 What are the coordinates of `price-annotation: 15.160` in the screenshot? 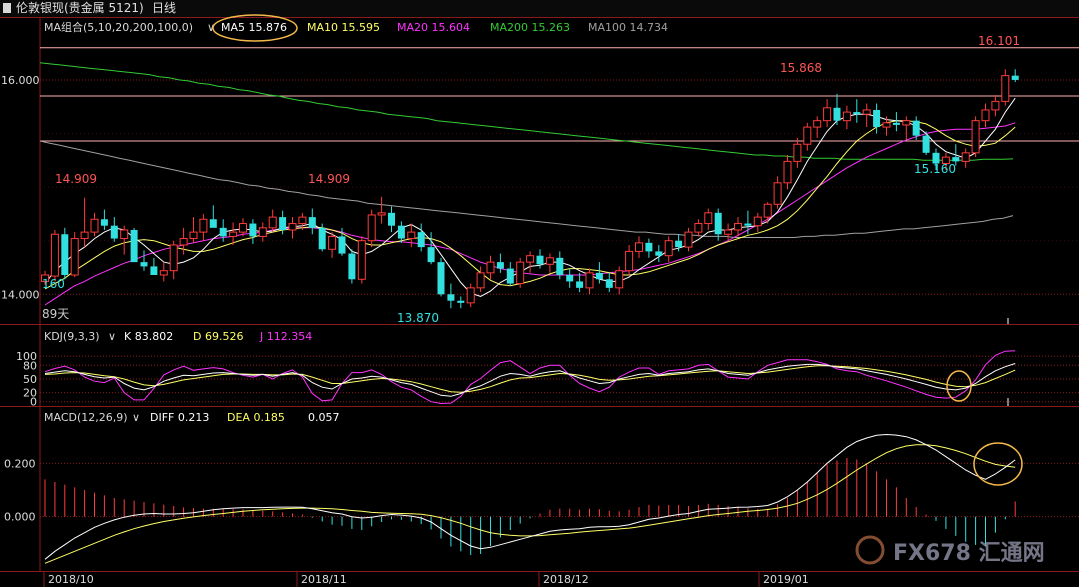 It's located at (935, 169).